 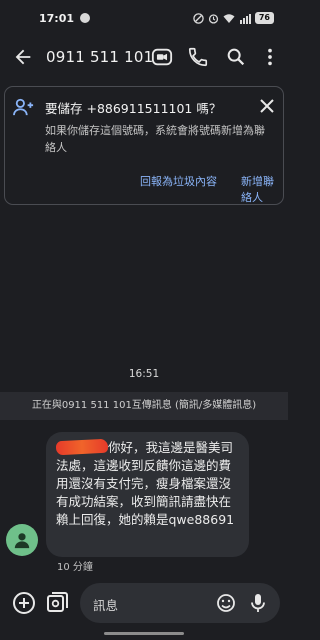 I want to click on back-arrow-icon, so click(x=23, y=57).